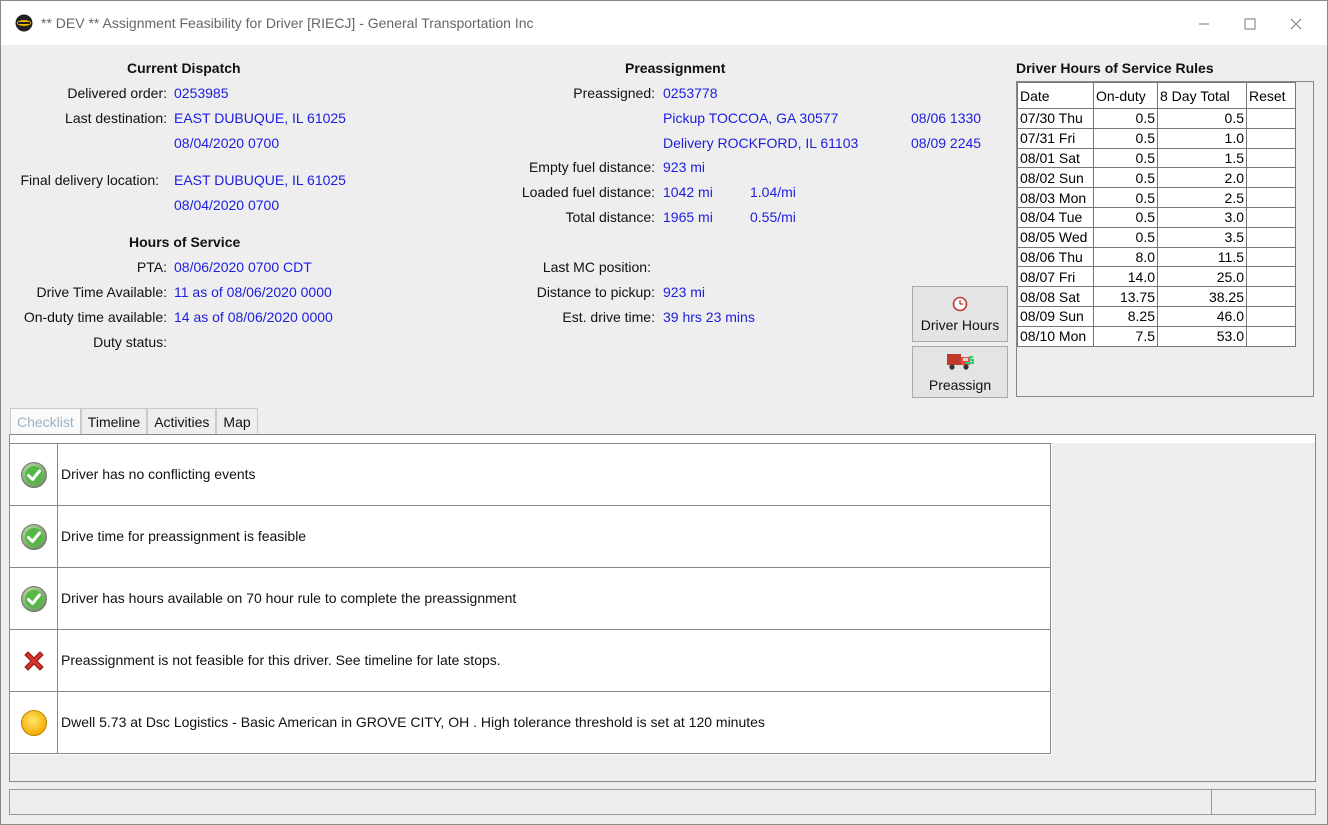 This screenshot has height=825, width=1328. What do you see at coordinates (114, 421) in the screenshot?
I see `tab-timeline: Timeline` at bounding box center [114, 421].